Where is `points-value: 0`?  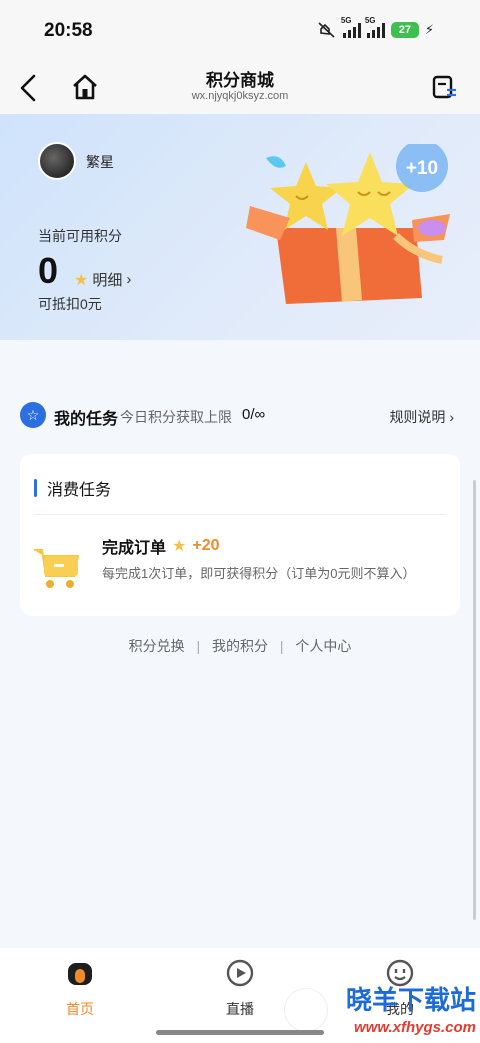
points-value: 0 is located at coordinates (48, 270).